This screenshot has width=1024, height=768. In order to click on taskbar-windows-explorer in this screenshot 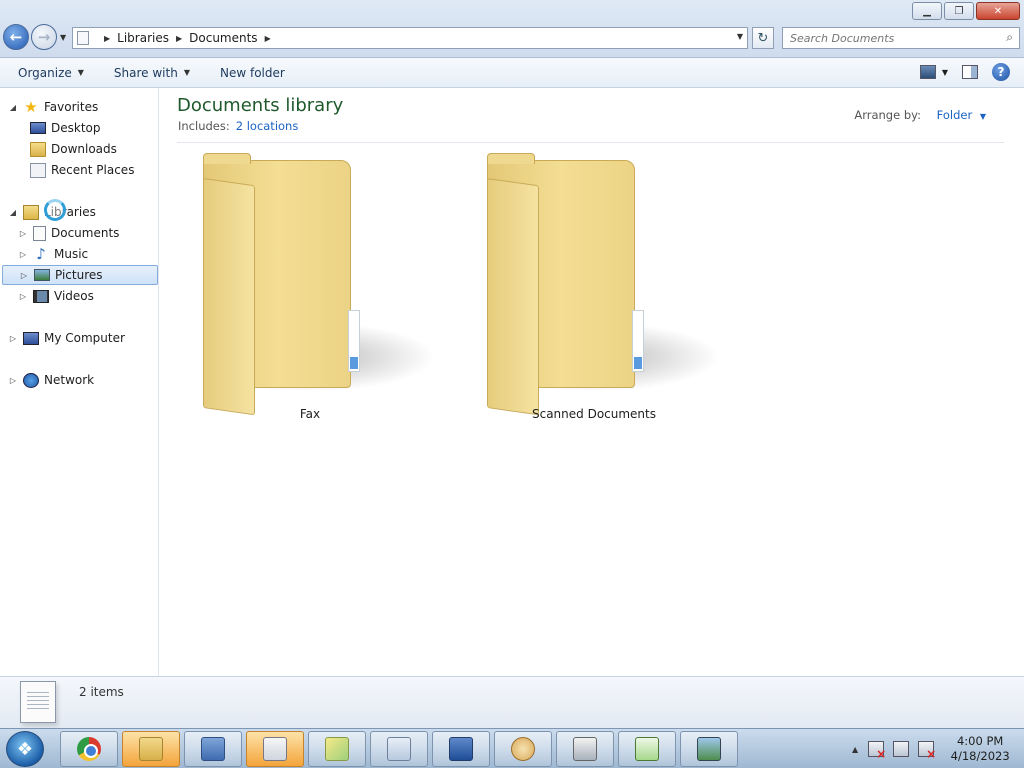, I will do `click(151, 749)`.